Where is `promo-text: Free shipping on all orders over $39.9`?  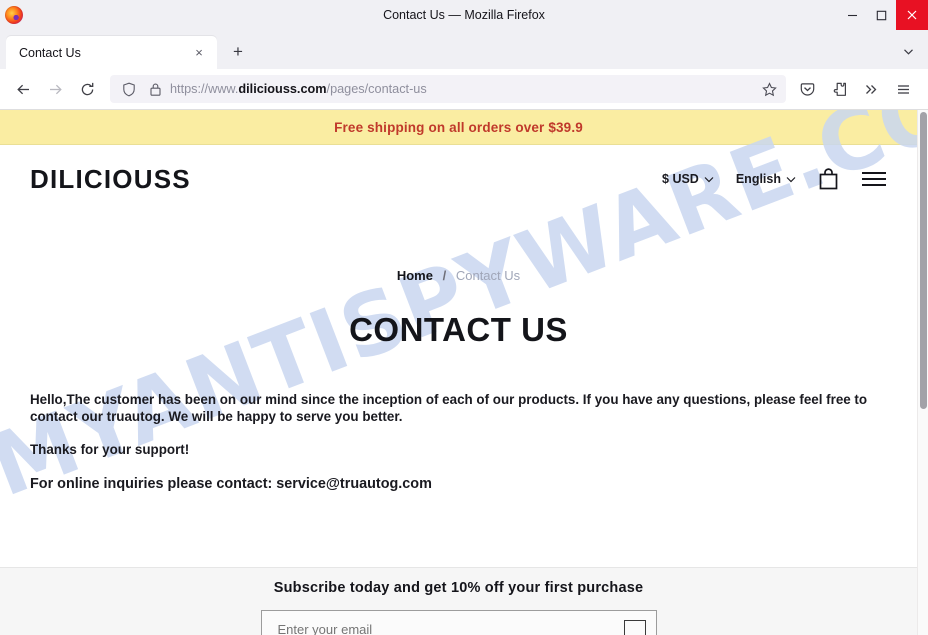
promo-text: Free shipping on all orders over $39.9 is located at coordinates (458, 127).